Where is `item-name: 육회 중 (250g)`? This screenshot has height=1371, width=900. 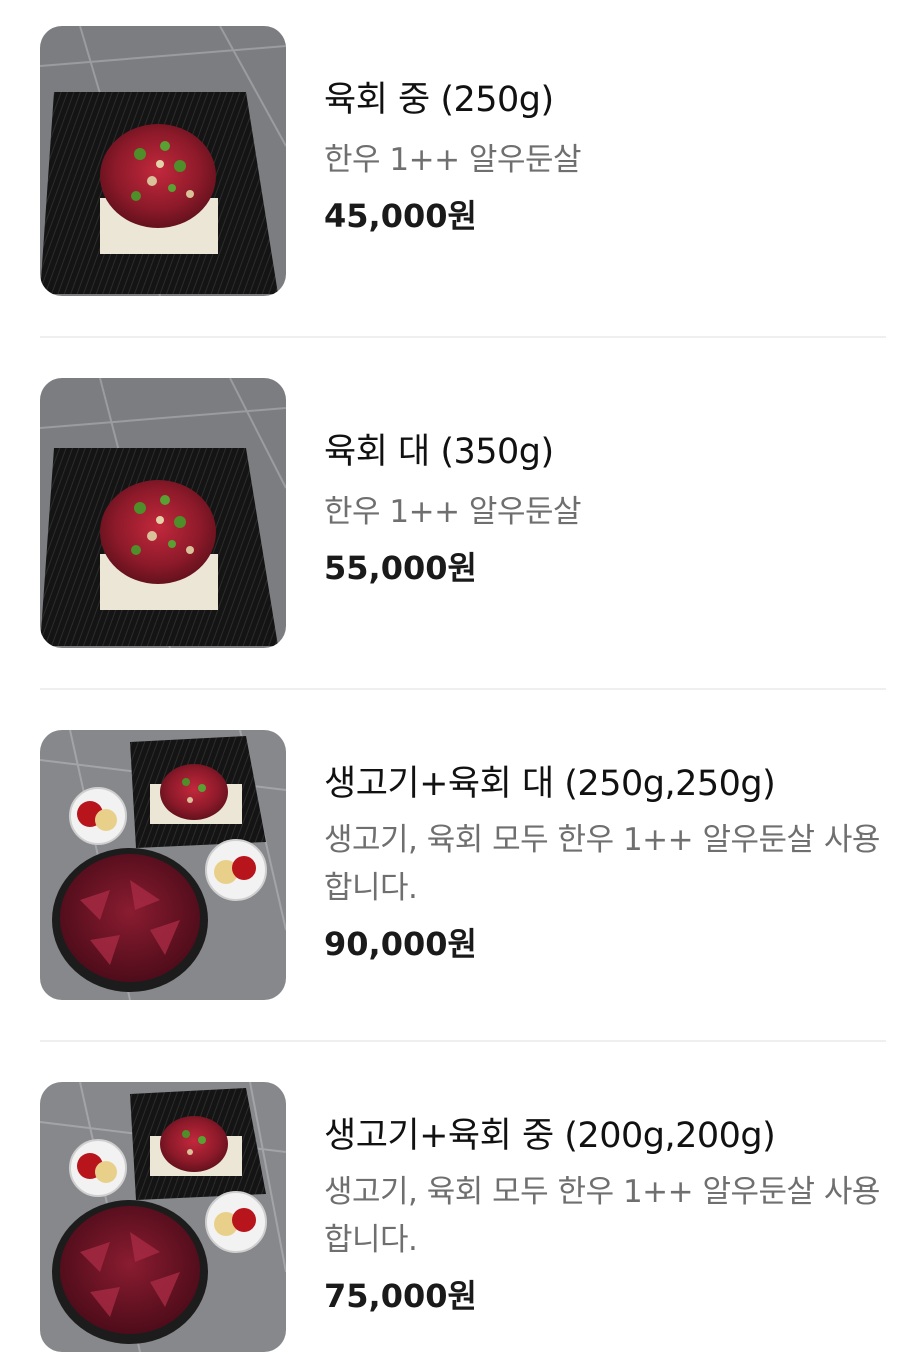
item-name: 육회 중 (250g) is located at coordinates (439, 100).